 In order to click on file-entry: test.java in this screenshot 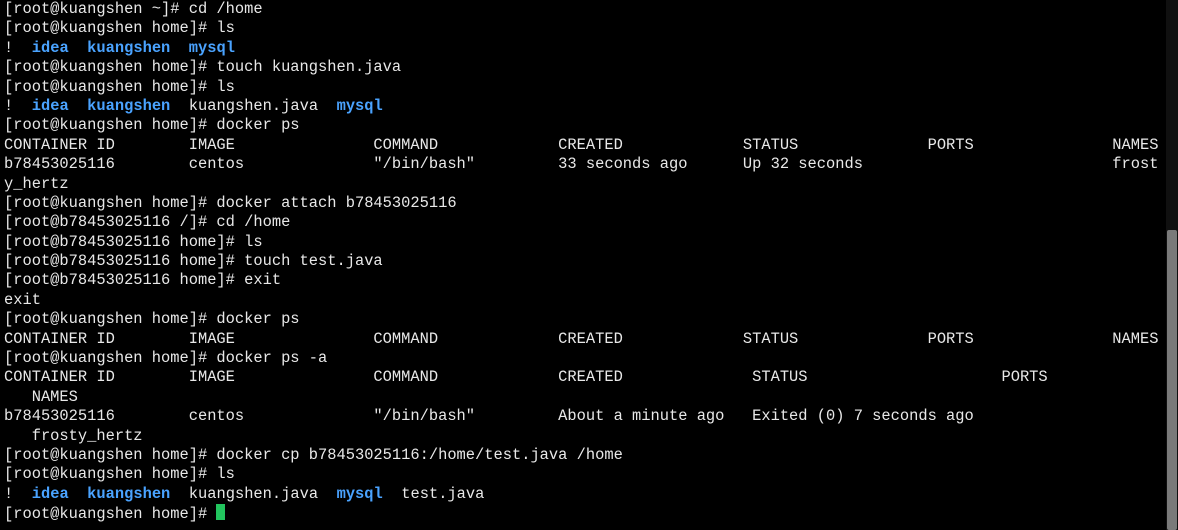, I will do `click(443, 493)`.